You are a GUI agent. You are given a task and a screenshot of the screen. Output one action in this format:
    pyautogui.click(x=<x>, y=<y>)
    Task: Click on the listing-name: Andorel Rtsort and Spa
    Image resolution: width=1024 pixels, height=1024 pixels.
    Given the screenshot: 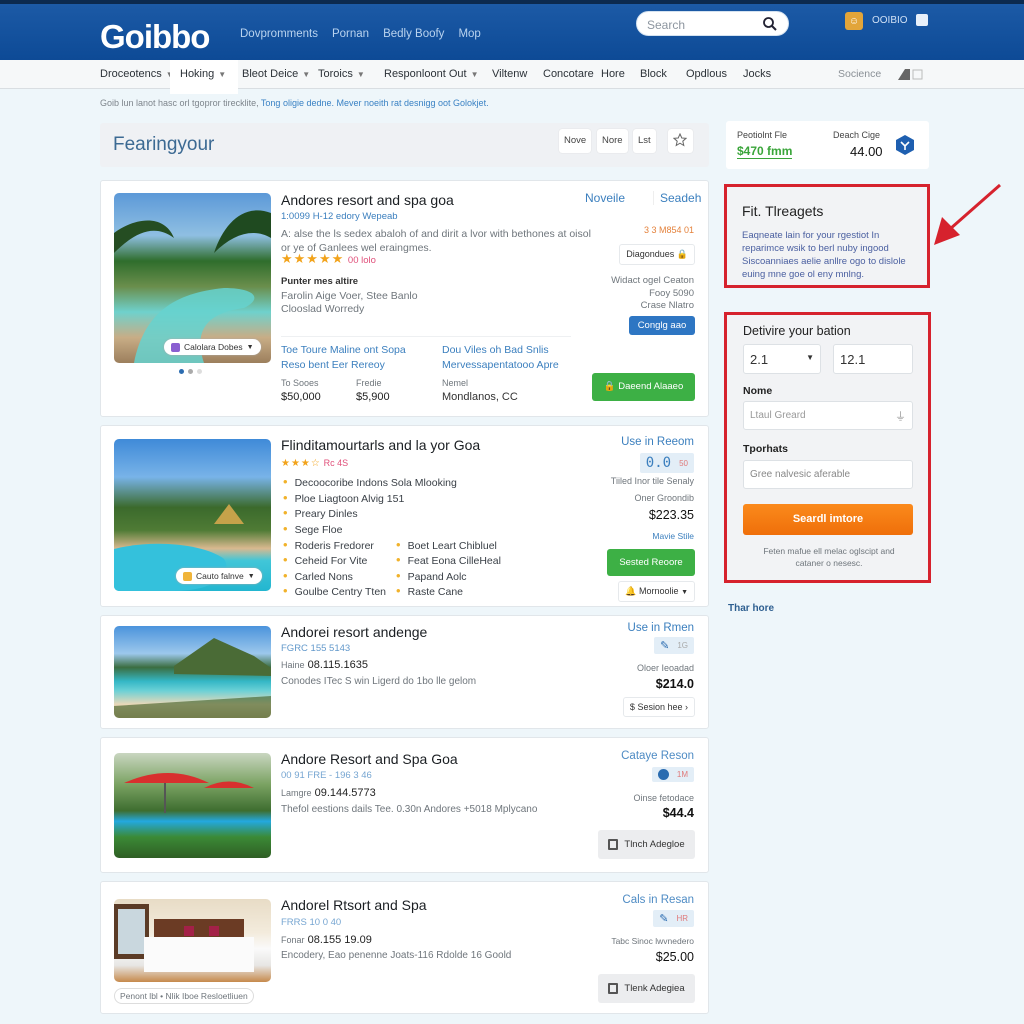 What is the action you would take?
    pyautogui.click(x=354, y=905)
    